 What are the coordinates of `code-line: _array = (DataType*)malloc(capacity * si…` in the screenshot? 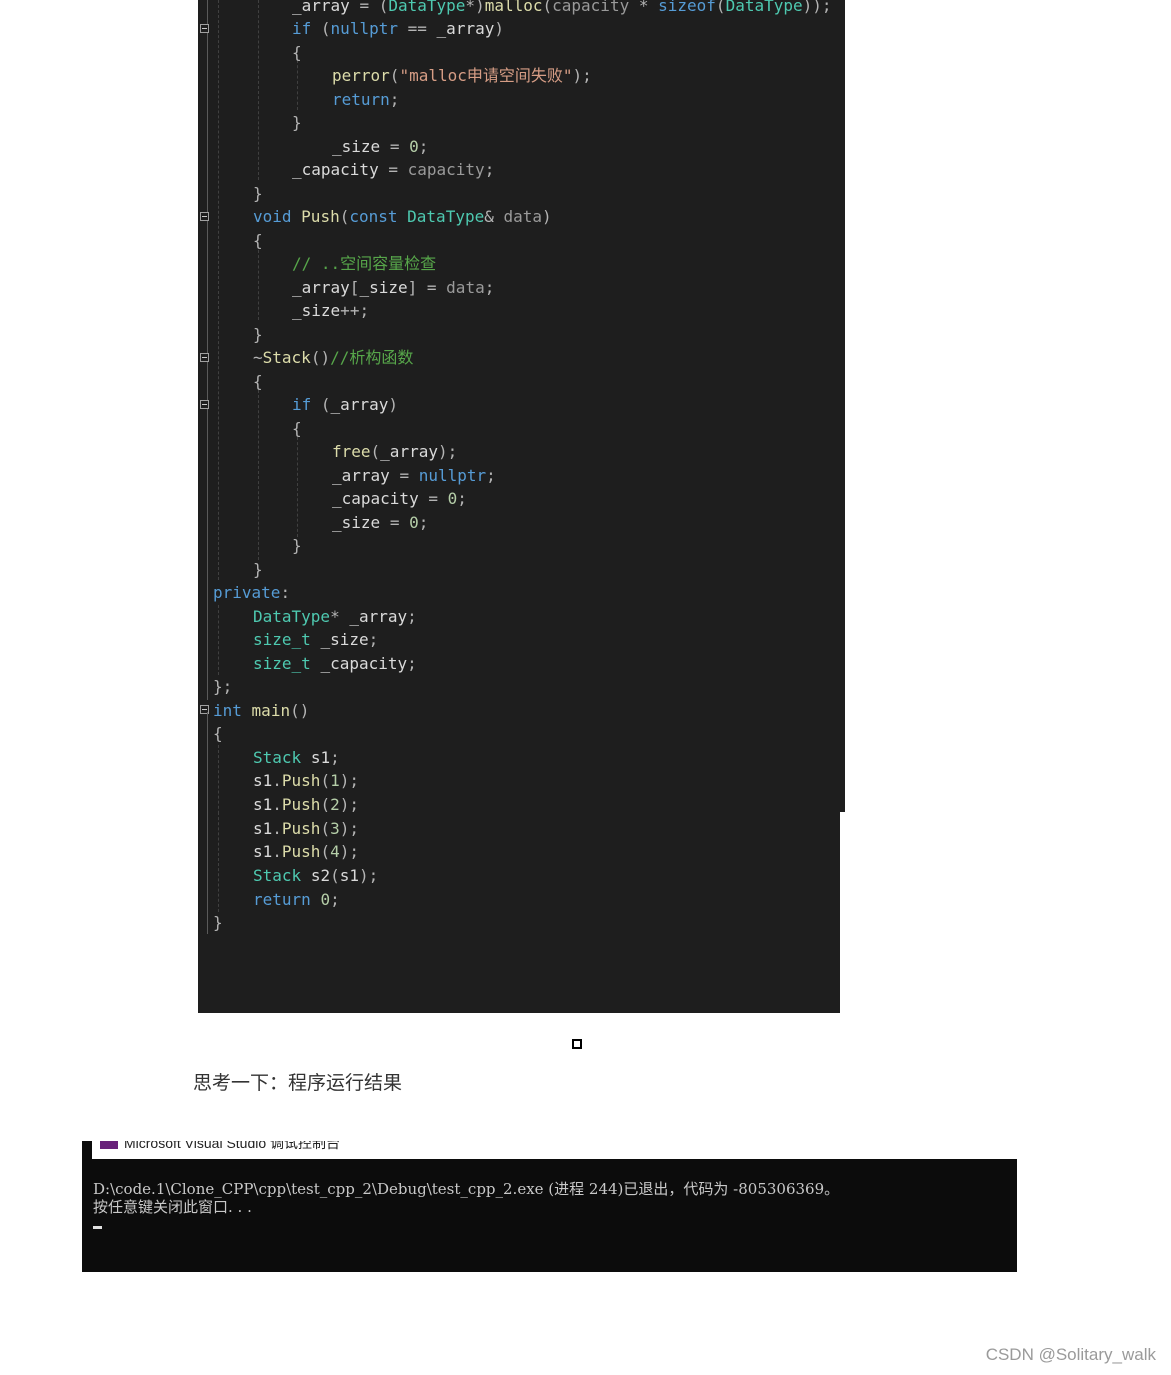 It's located at (562, 7).